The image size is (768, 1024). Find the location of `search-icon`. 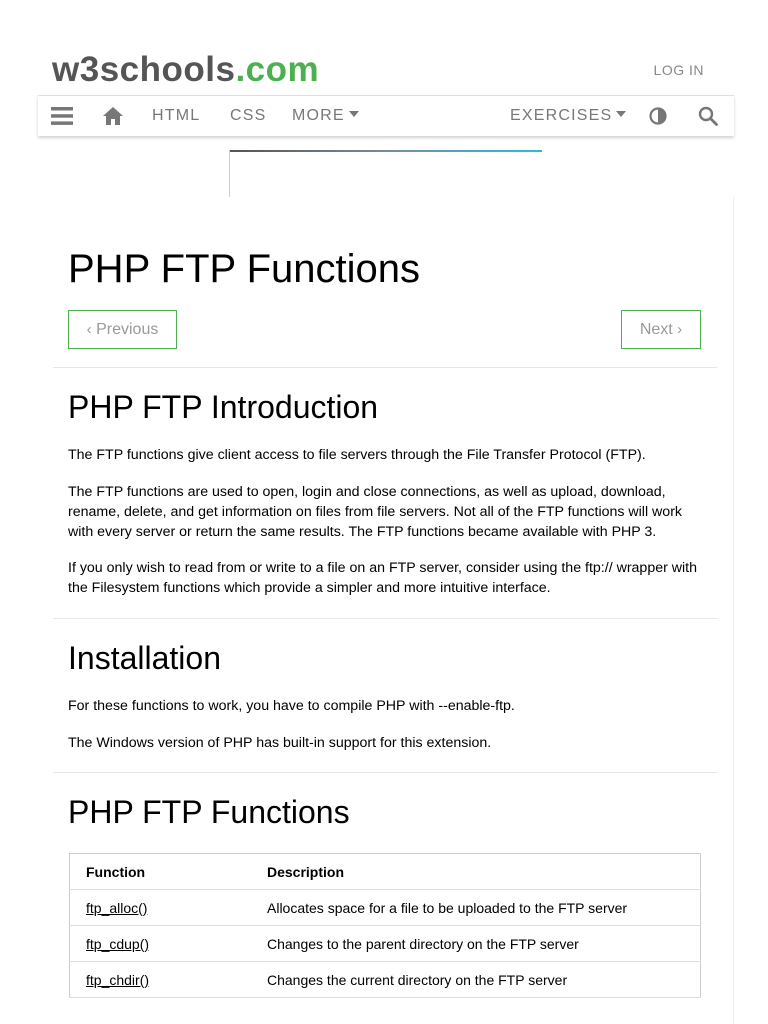

search-icon is located at coordinates (708, 116).